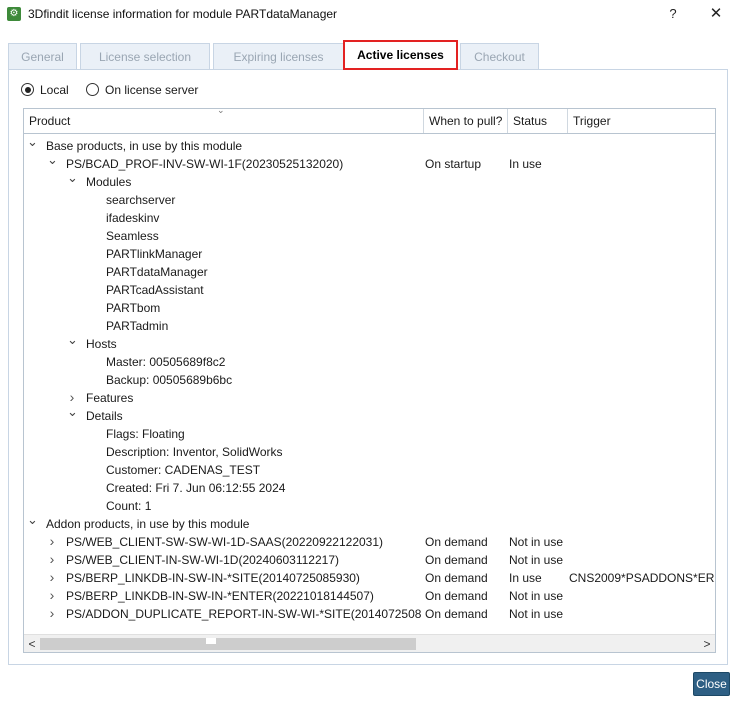 The width and height of the screenshot is (740, 707). I want to click on tree-row: Flags: Floating, so click(369, 434).